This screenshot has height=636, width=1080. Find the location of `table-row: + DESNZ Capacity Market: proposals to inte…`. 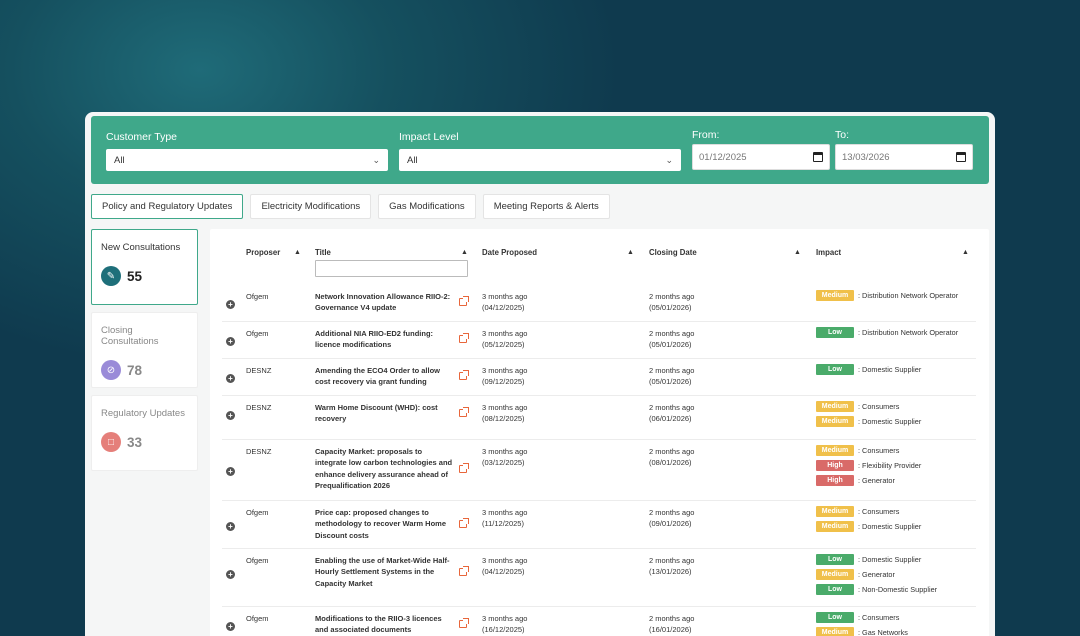

table-row: + DESNZ Capacity Market: proposals to inte… is located at coordinates (599, 470).